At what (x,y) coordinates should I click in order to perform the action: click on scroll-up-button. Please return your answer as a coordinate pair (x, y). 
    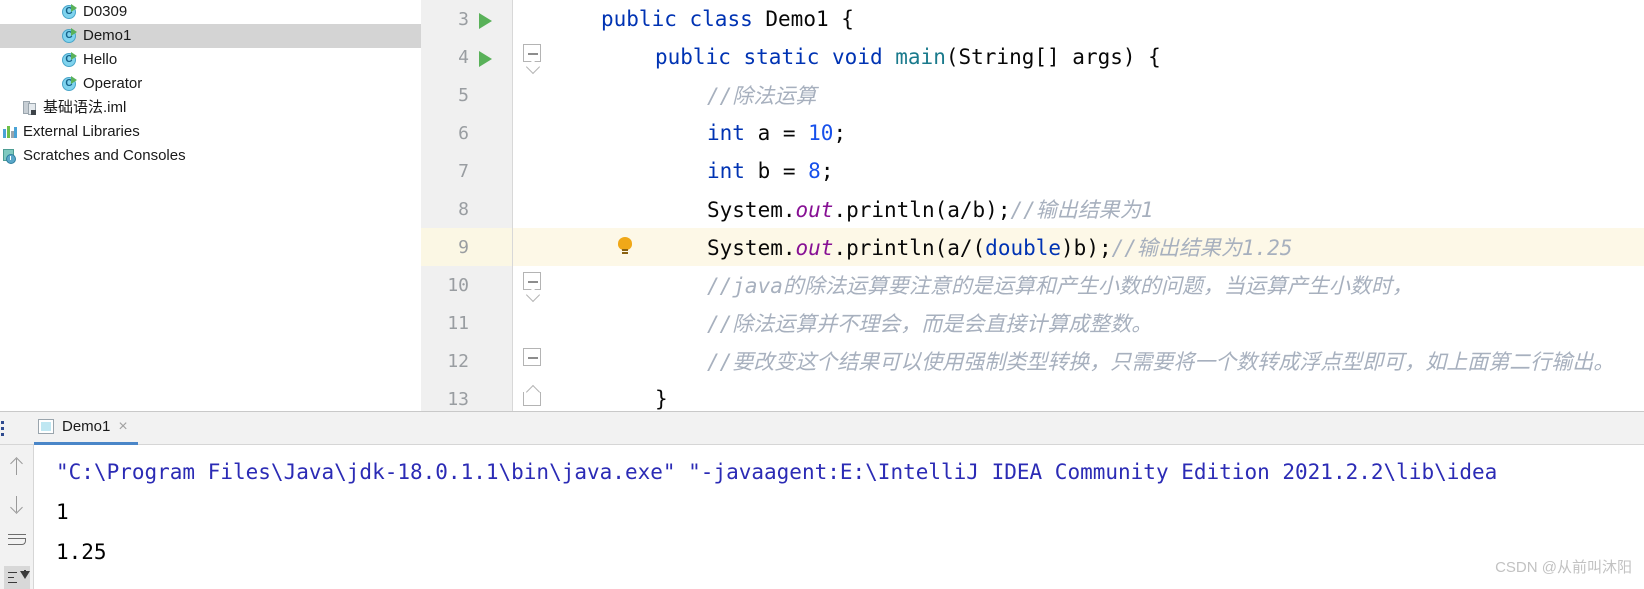
    Looking at the image, I should click on (17, 466).